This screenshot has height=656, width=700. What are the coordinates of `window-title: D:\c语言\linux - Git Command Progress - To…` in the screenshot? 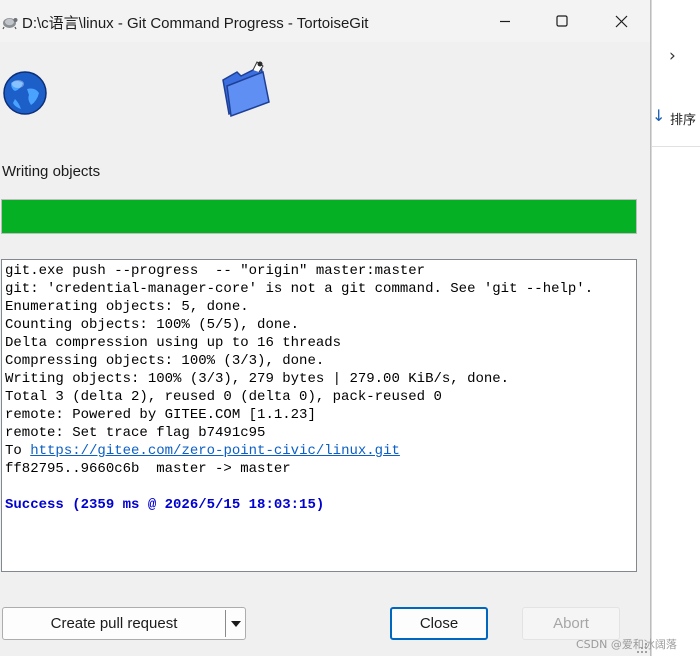 It's located at (195, 23).